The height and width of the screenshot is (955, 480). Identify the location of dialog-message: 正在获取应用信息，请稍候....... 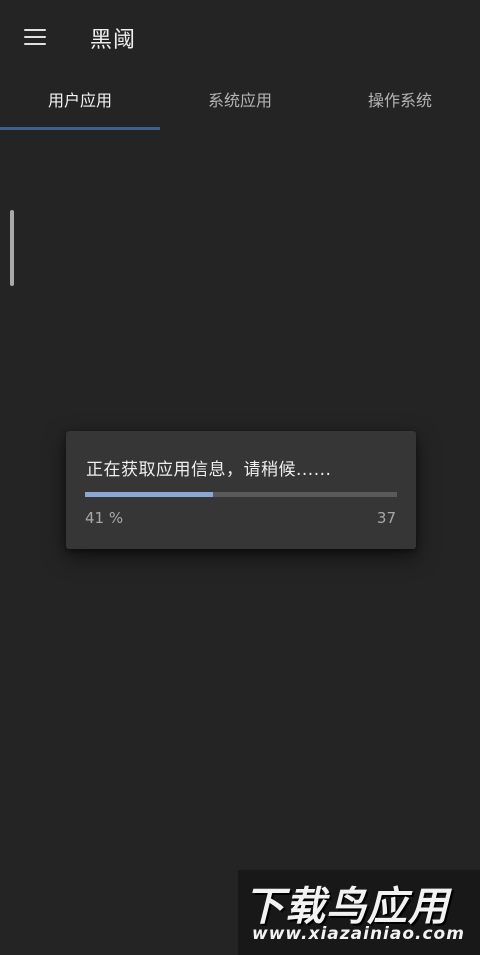
(209, 470).